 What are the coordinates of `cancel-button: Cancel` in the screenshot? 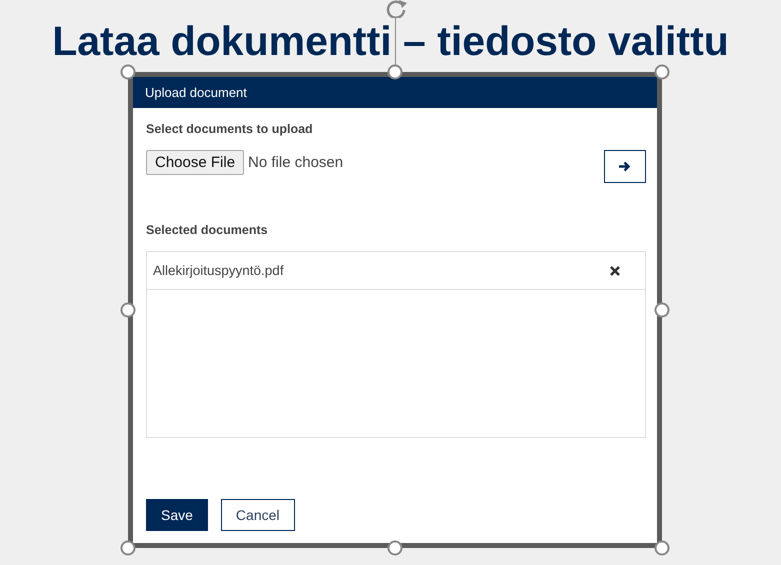 It's located at (257, 515).